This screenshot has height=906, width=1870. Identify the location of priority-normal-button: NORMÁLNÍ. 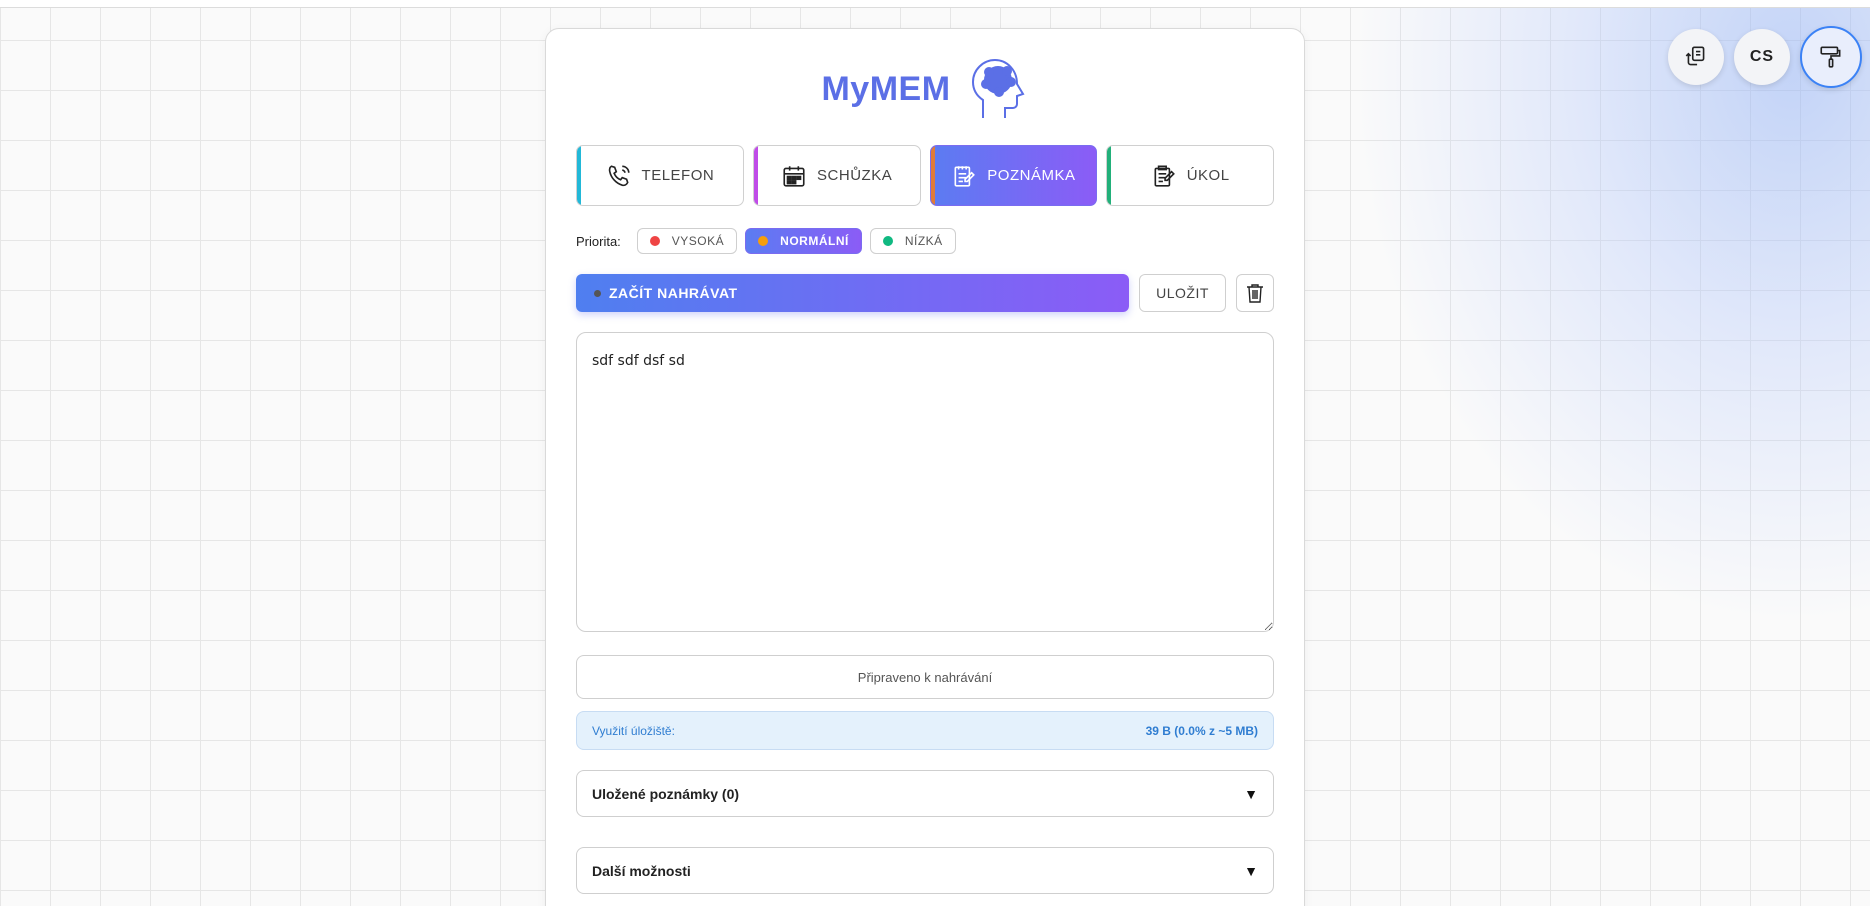
(803, 241).